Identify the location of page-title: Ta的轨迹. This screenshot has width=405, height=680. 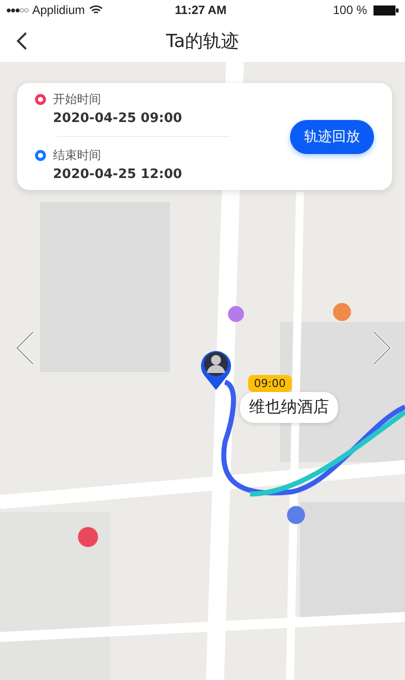
(203, 41).